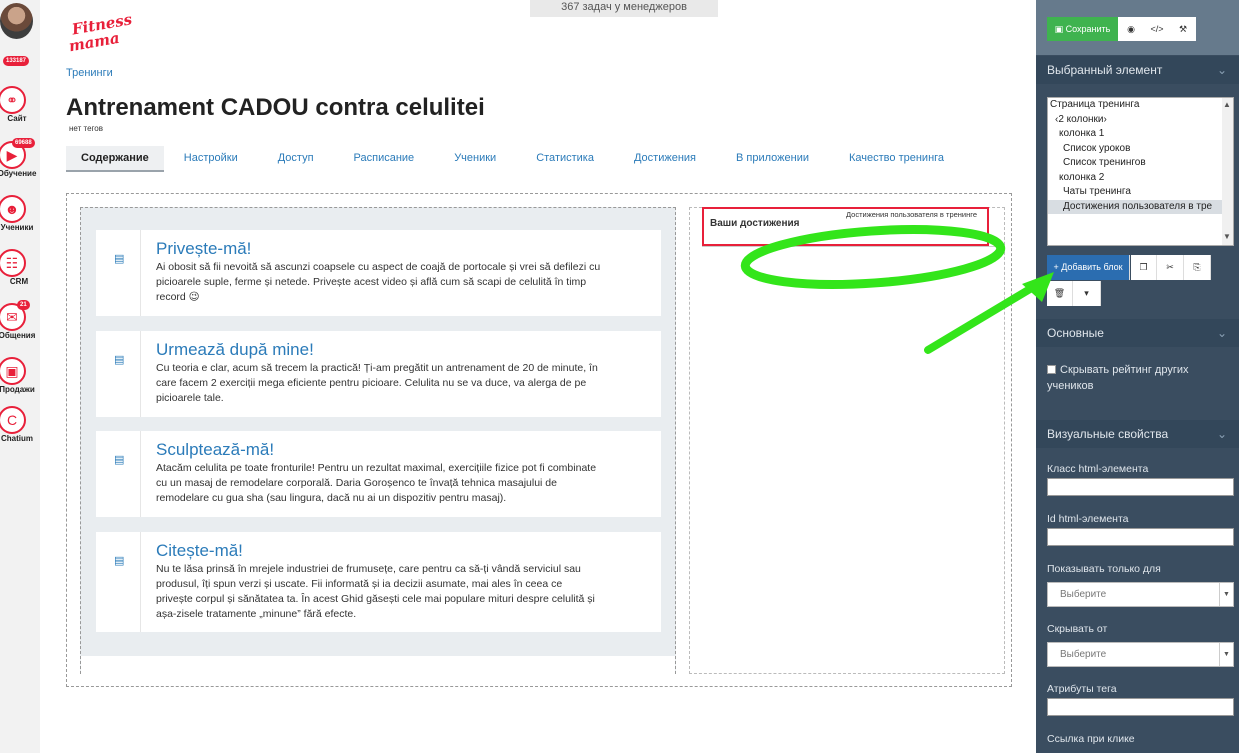 This screenshot has width=1239, height=753. What do you see at coordinates (20, 213) in the screenshot?
I see `nav-item-students: ☻ Ученики` at bounding box center [20, 213].